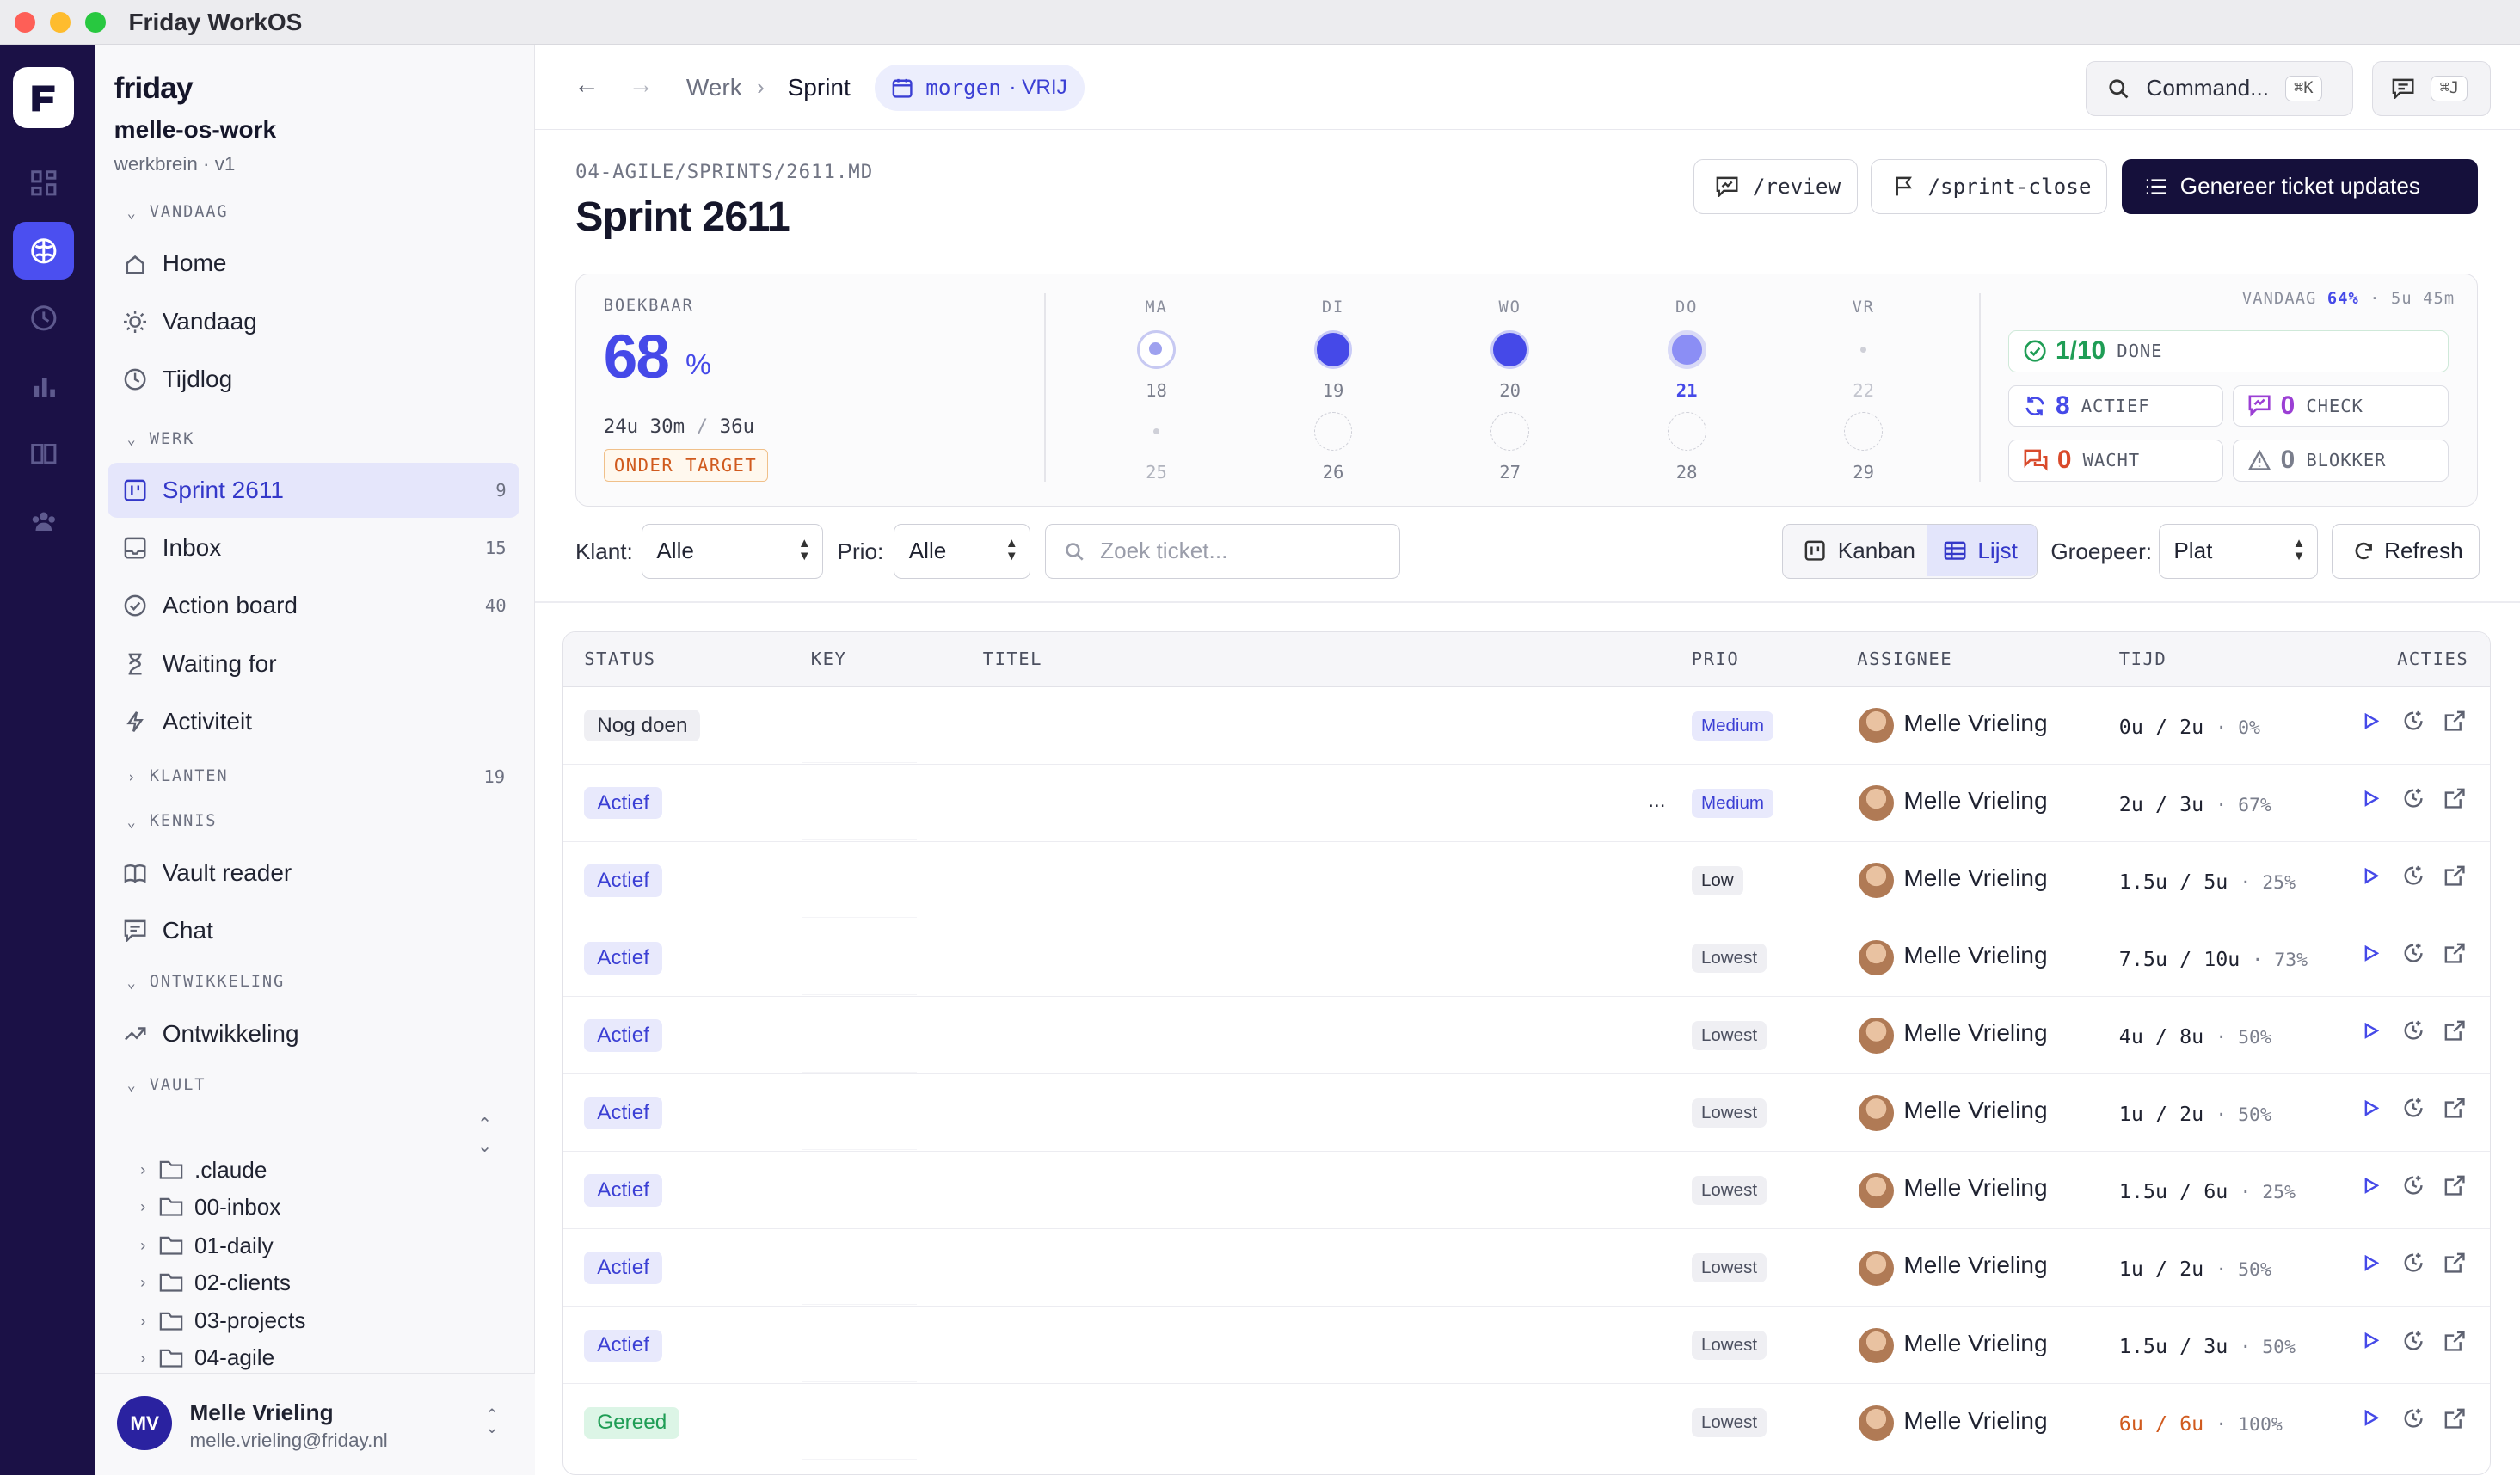 The width and height of the screenshot is (2520, 1476). I want to click on section-vault: ⌄ VAULT, so click(166, 1085).